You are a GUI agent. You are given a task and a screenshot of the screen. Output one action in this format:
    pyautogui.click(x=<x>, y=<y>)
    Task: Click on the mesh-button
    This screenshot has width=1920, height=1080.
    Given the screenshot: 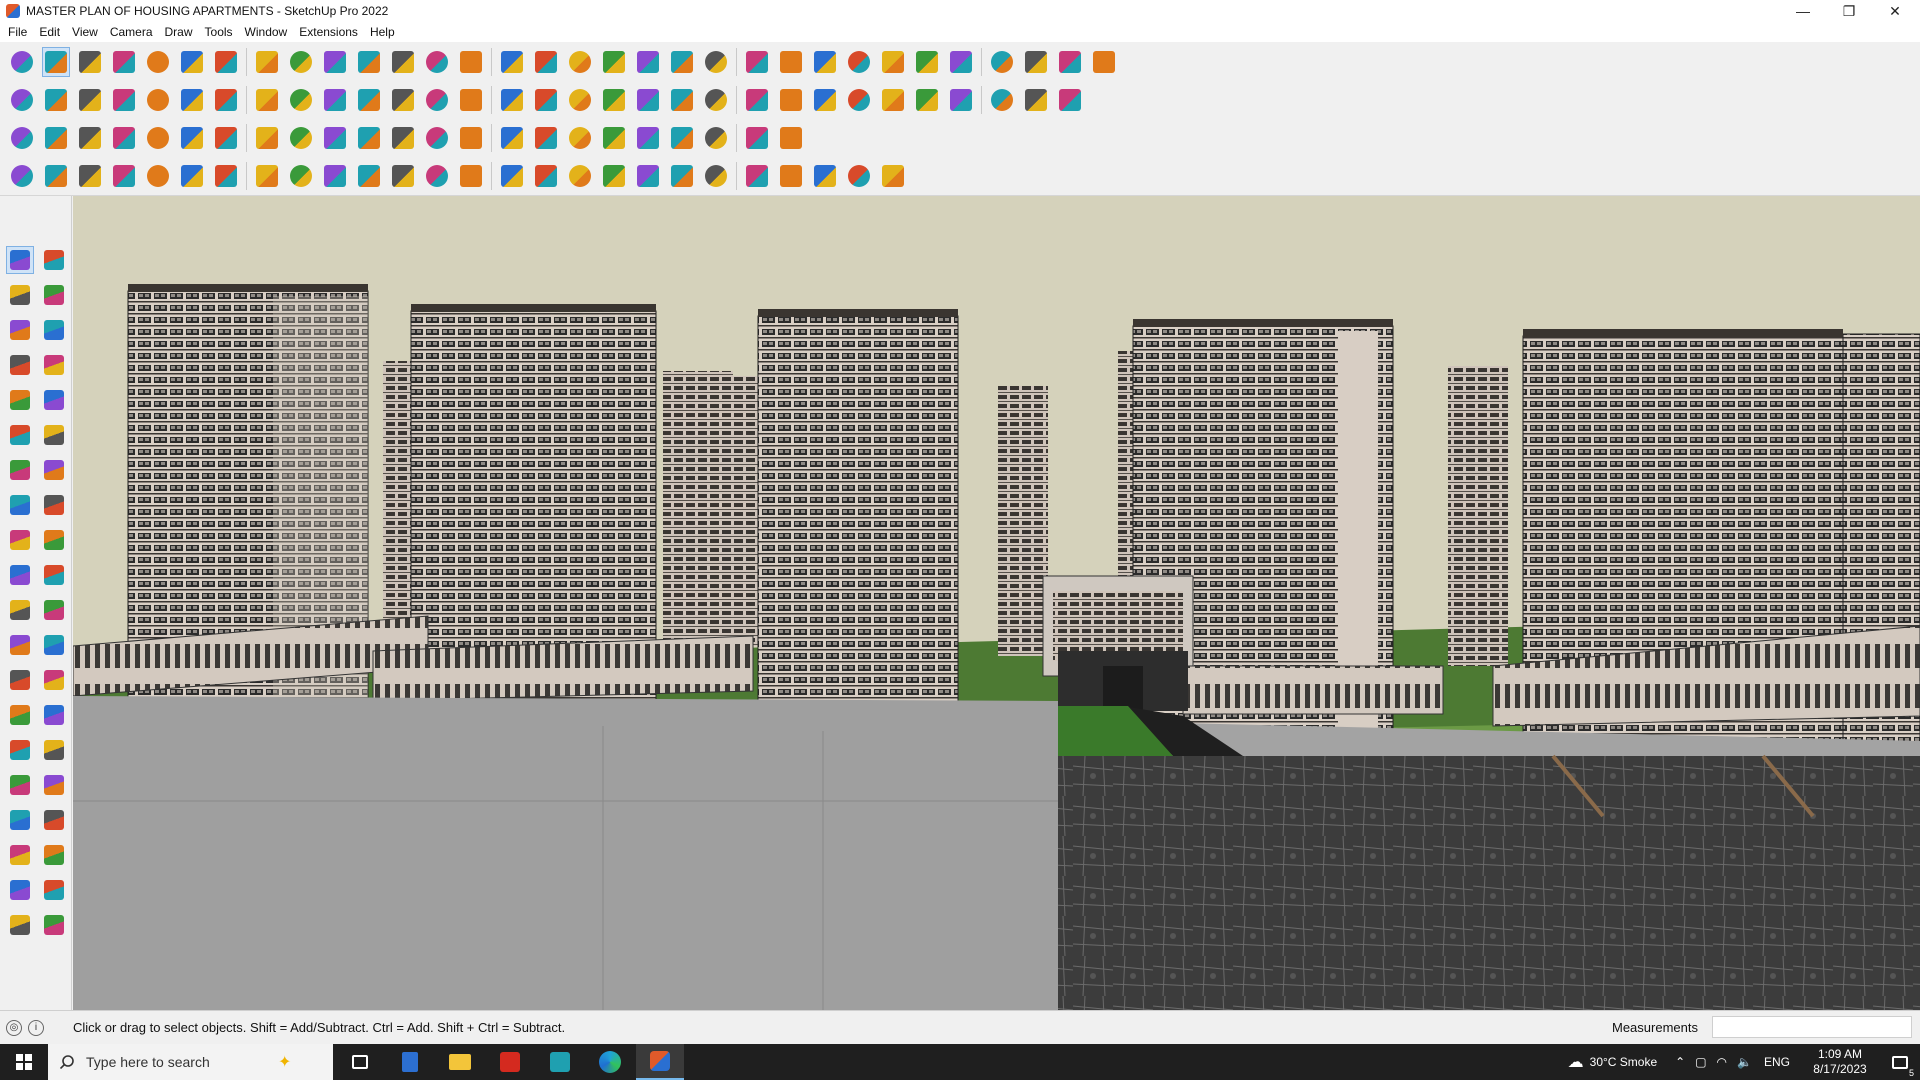 What is the action you would take?
    pyautogui.click(x=648, y=138)
    